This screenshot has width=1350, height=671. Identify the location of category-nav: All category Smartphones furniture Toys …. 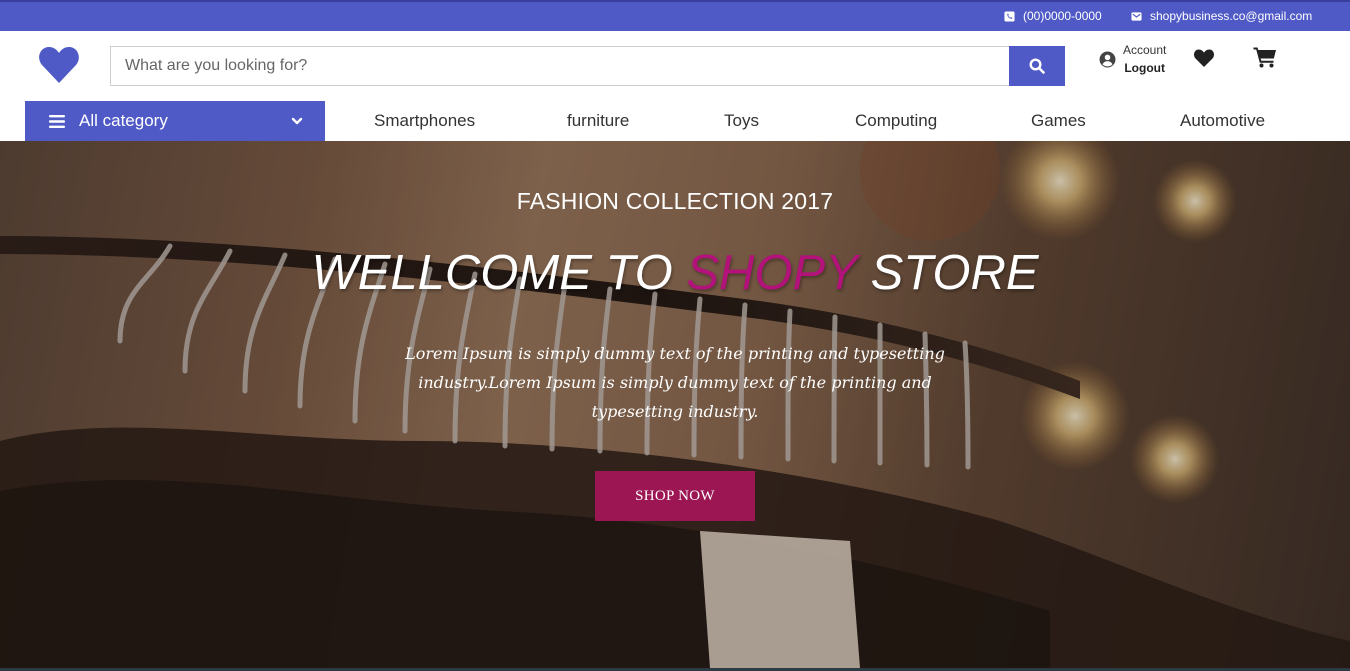
(675, 121).